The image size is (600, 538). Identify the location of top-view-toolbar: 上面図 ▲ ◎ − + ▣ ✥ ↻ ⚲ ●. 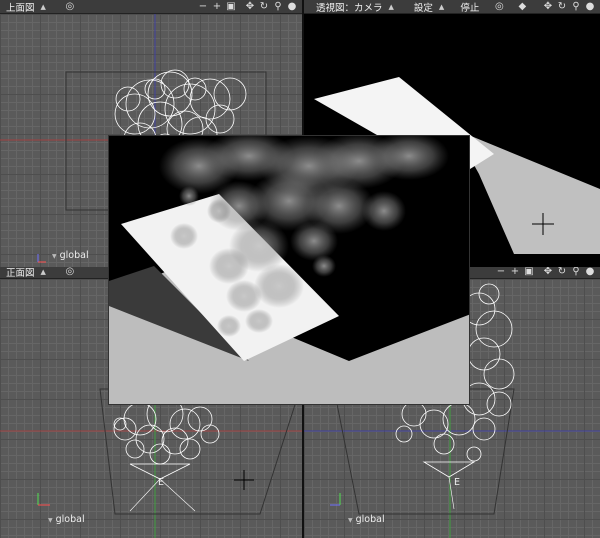
(151, 7).